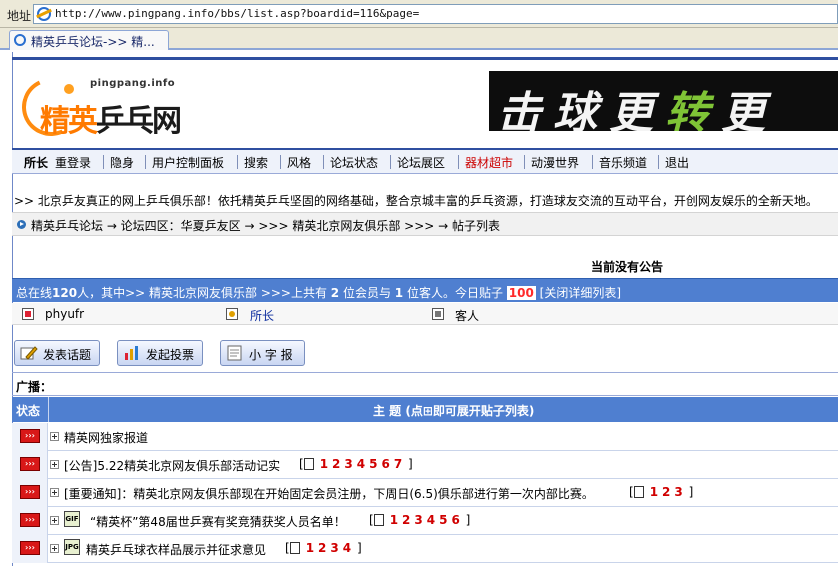  What do you see at coordinates (578, 293) in the screenshot?
I see `close-detail-link: [关闭详细列表]` at bounding box center [578, 293].